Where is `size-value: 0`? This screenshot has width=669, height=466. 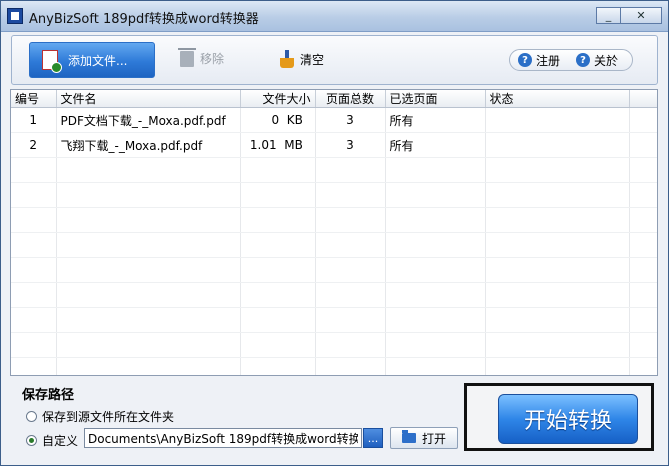 size-value: 0 is located at coordinates (275, 120).